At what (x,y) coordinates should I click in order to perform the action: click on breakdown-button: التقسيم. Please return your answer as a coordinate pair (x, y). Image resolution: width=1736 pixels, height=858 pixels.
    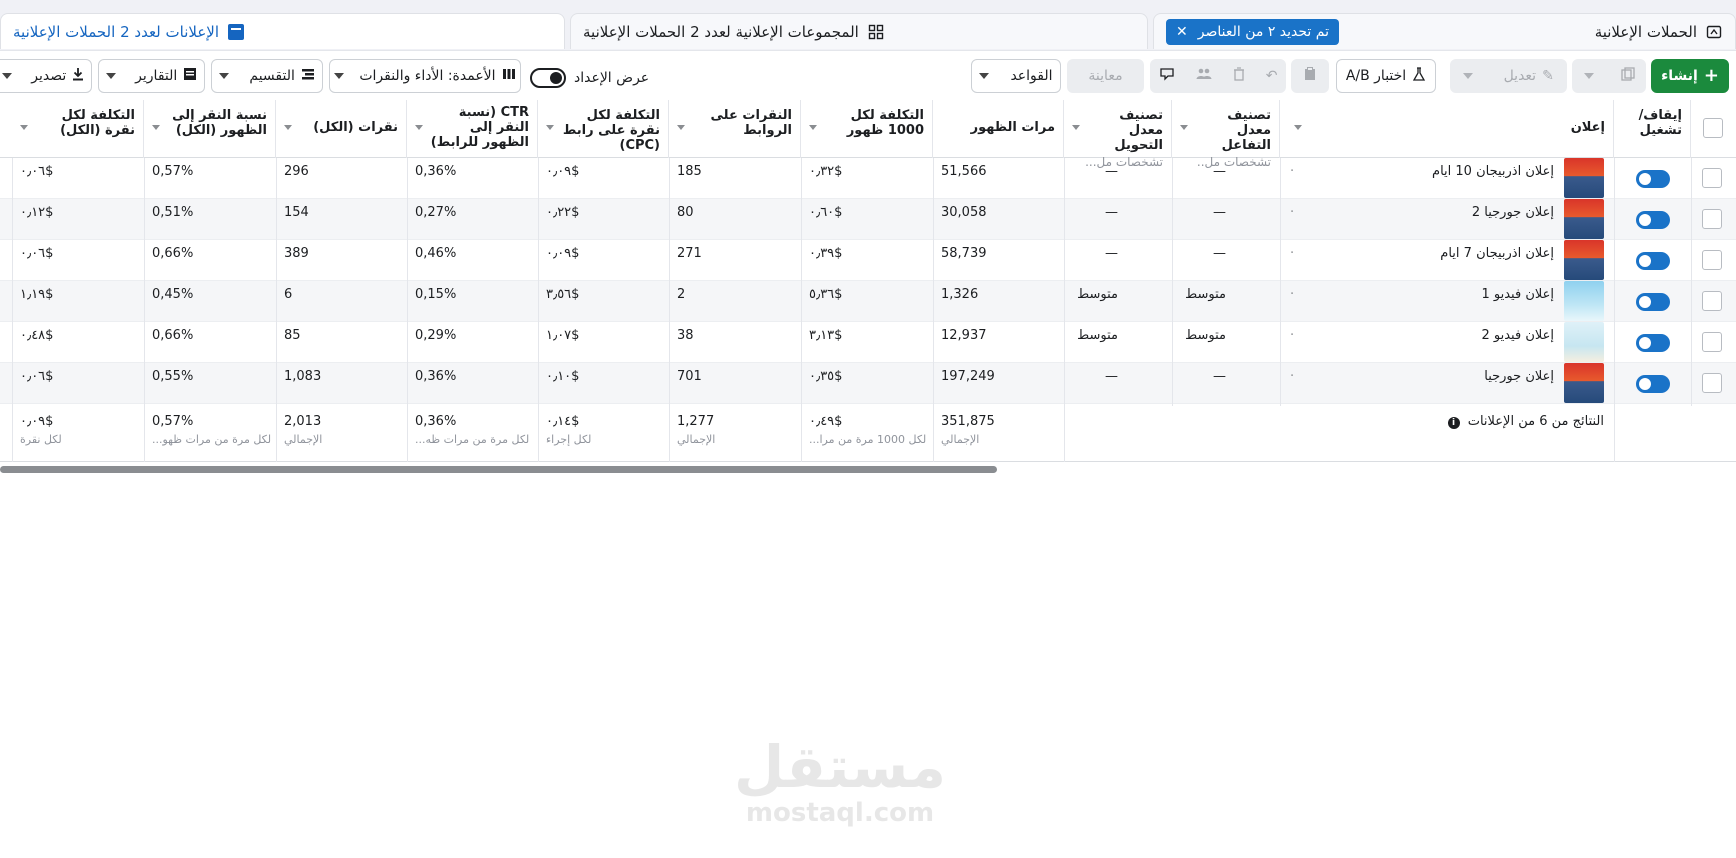
    Looking at the image, I should click on (267, 76).